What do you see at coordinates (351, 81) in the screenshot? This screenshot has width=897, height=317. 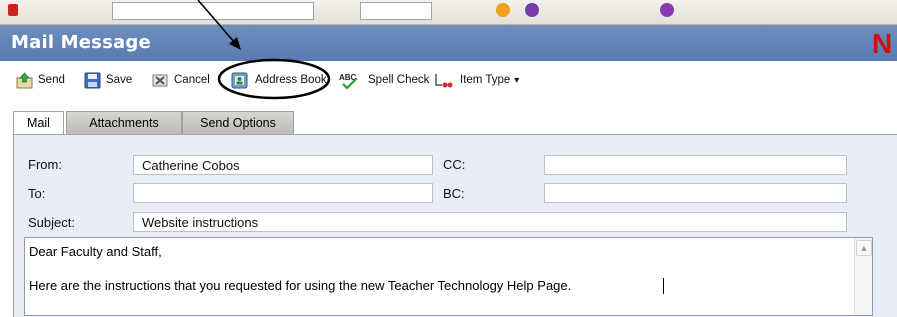 I see `spell-check-icon: ABC` at bounding box center [351, 81].